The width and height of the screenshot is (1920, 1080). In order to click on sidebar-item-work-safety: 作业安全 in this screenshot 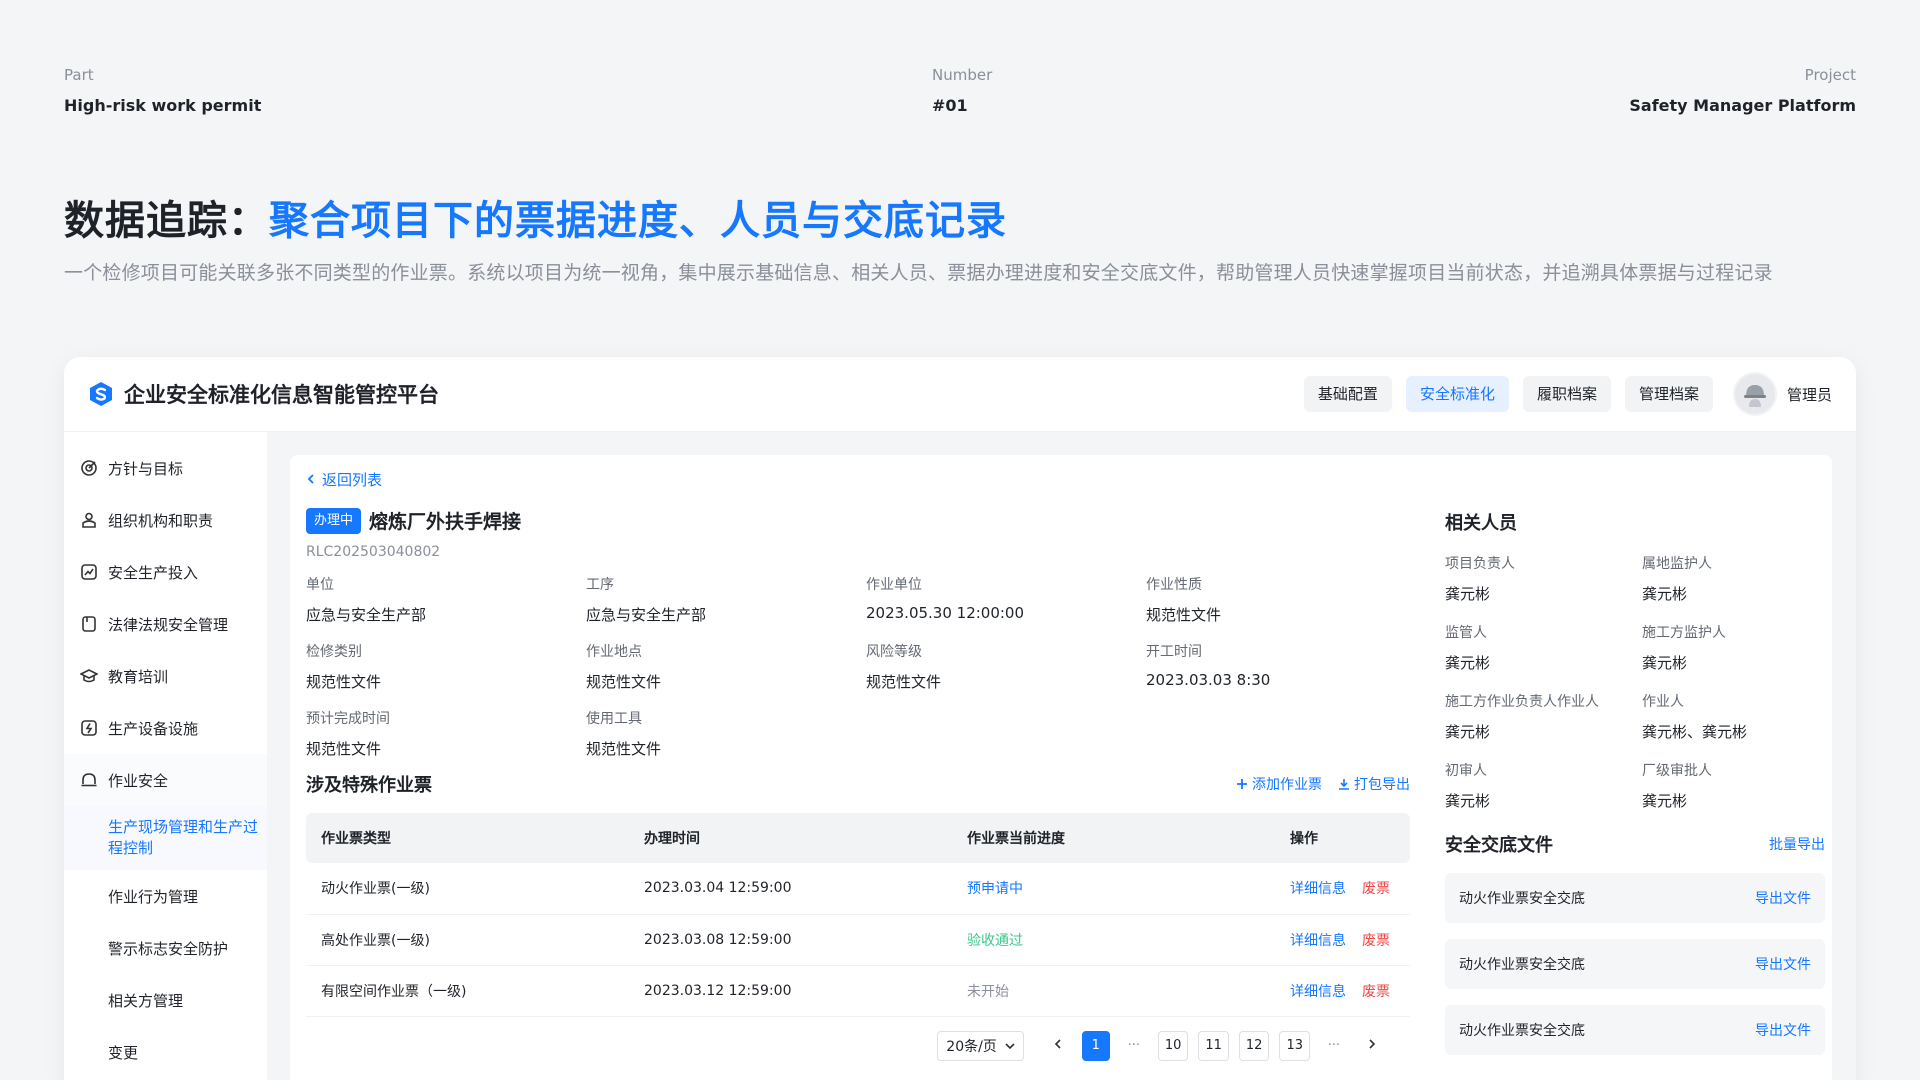, I will do `click(165, 780)`.